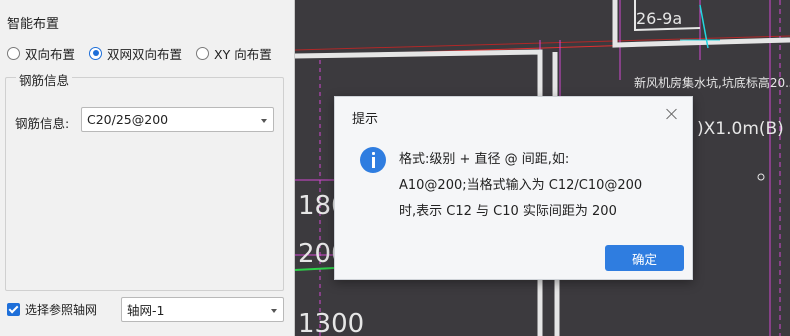  What do you see at coordinates (672, 114) in the screenshot?
I see `close-icon` at bounding box center [672, 114].